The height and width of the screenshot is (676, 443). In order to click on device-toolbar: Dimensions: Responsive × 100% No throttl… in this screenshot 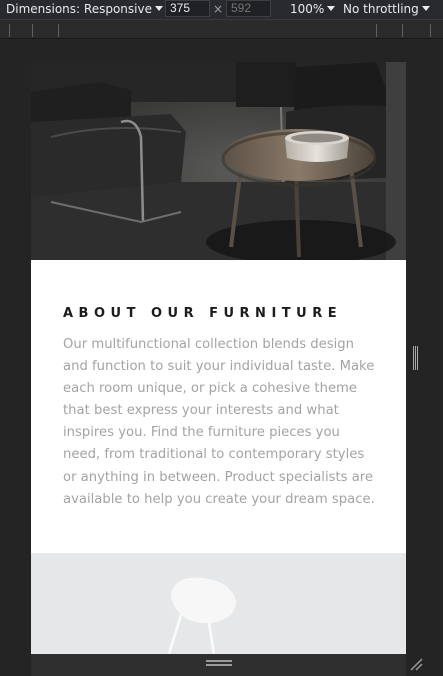, I will do `click(221, 9)`.